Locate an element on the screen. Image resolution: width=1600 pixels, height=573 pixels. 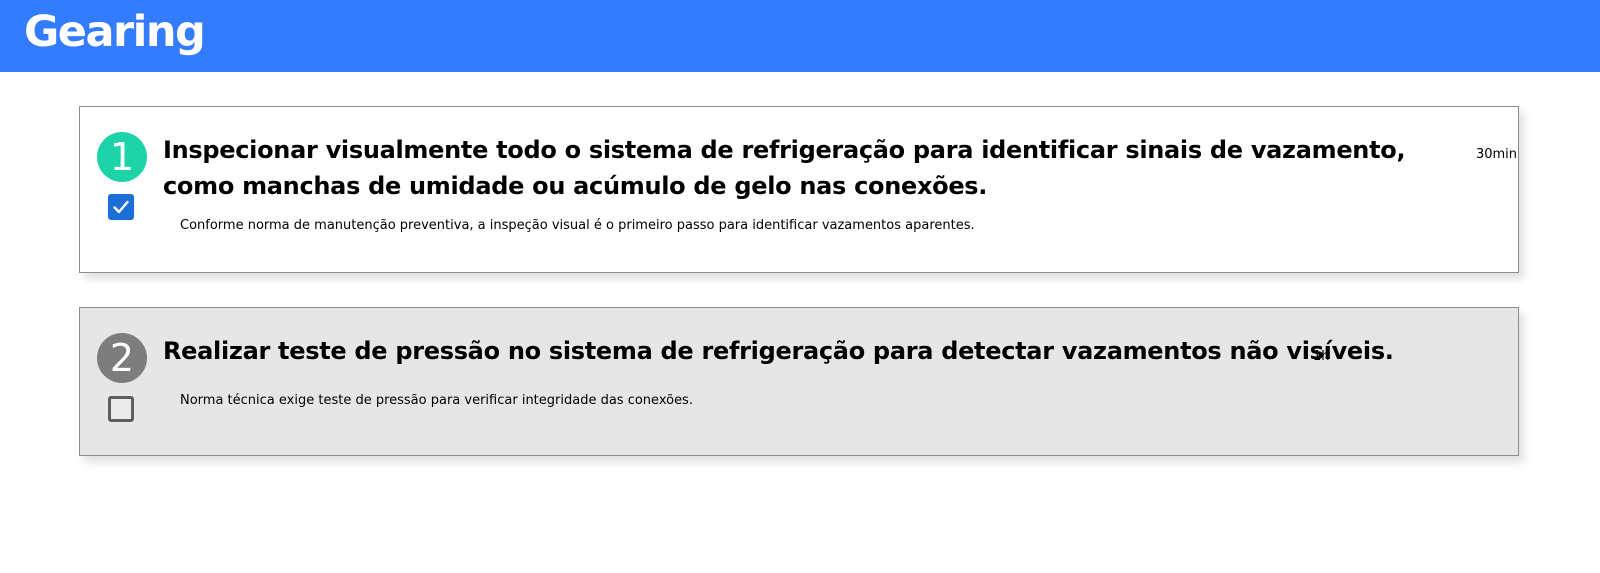
step-duration: 1h is located at coordinates (1321, 356).